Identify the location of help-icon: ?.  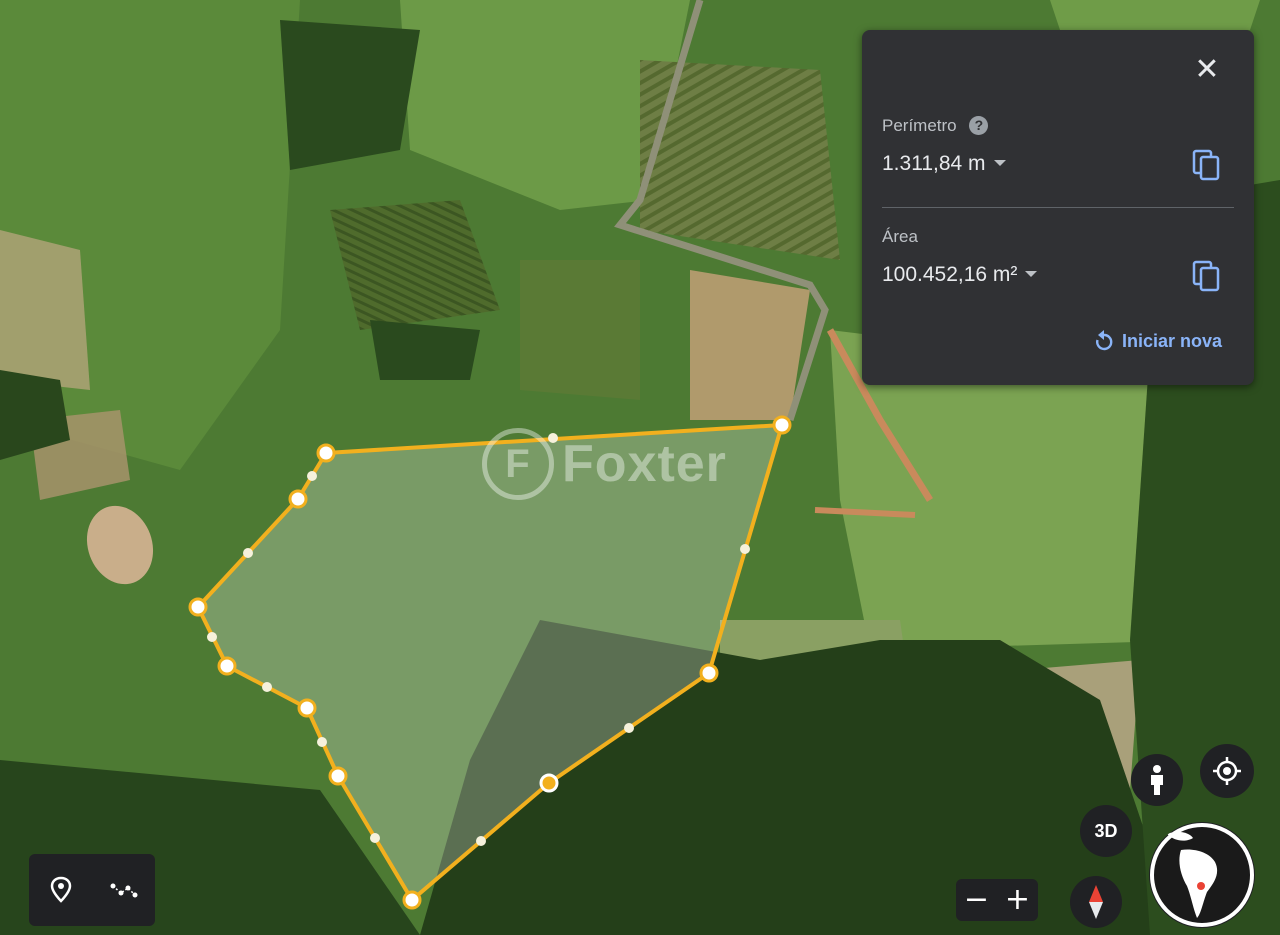
(979, 125).